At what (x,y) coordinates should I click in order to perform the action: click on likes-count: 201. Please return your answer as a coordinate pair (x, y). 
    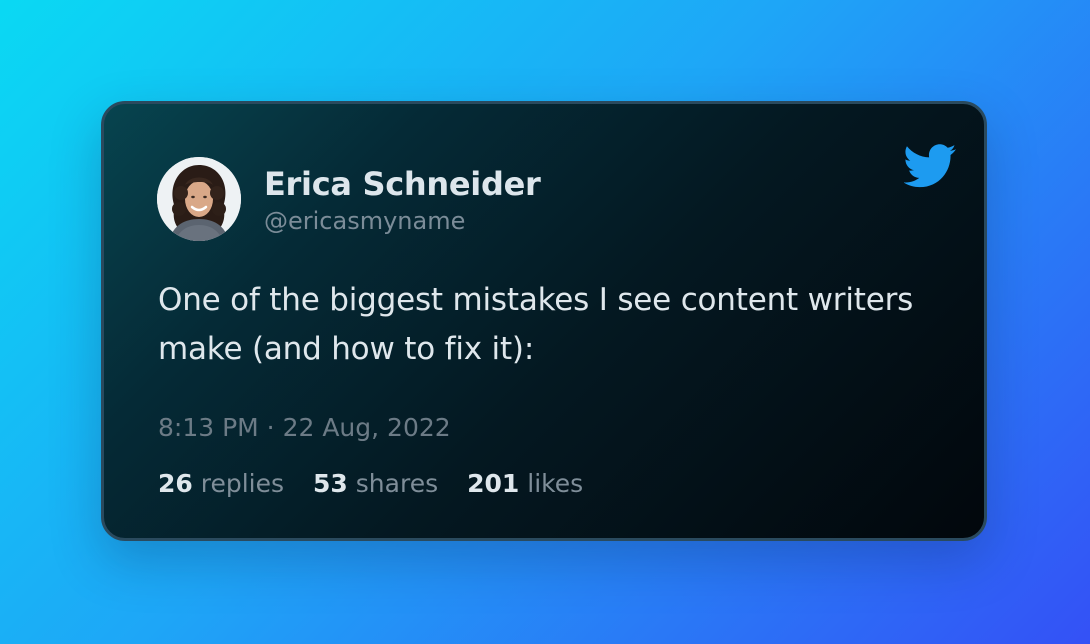
    Looking at the image, I should click on (493, 483).